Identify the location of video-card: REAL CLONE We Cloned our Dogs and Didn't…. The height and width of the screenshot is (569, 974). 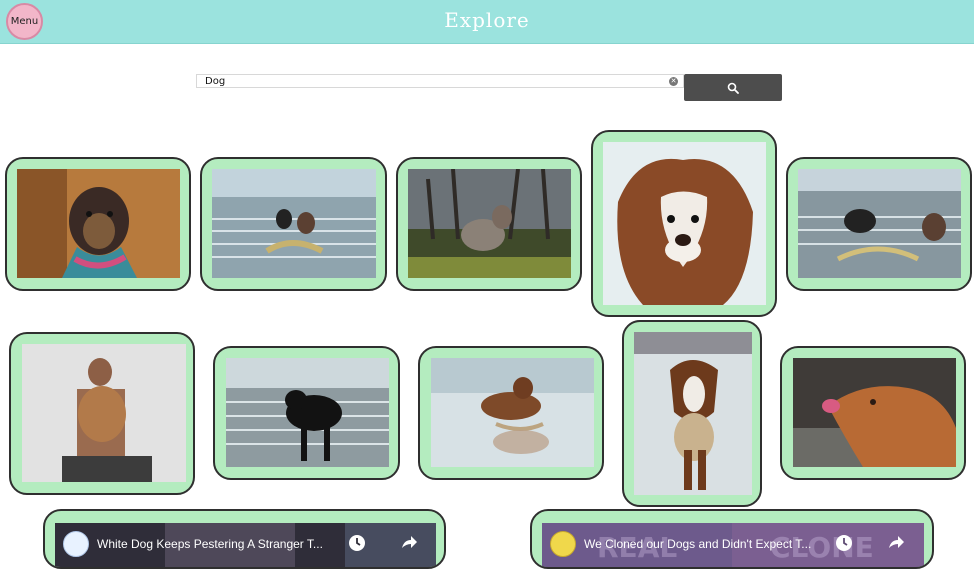
(732, 539).